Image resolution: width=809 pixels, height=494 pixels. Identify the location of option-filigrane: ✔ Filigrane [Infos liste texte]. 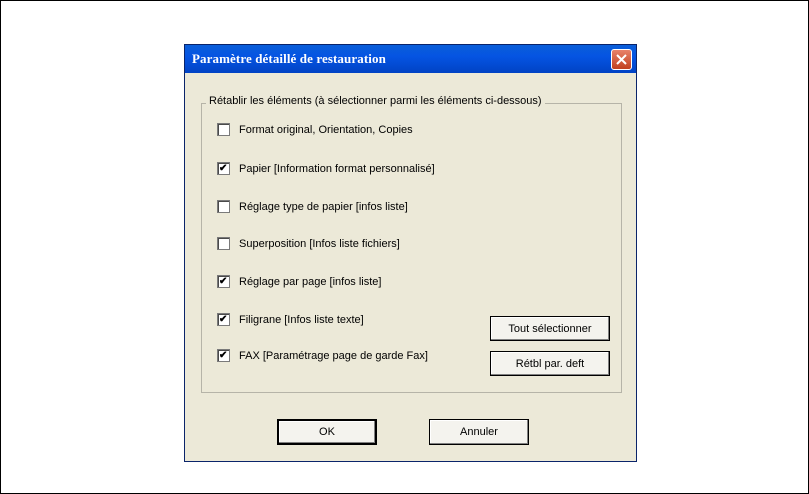
(290, 319).